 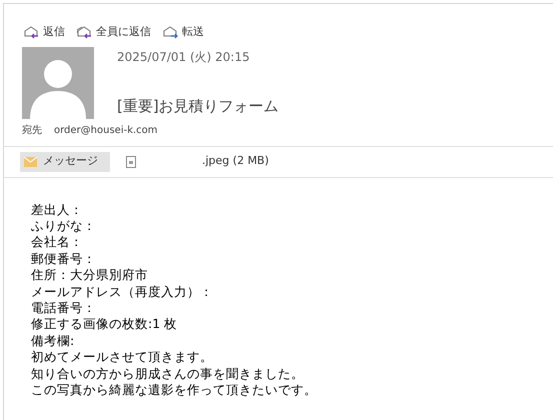 What do you see at coordinates (44, 32) in the screenshot?
I see `toolbar-button: 返信` at bounding box center [44, 32].